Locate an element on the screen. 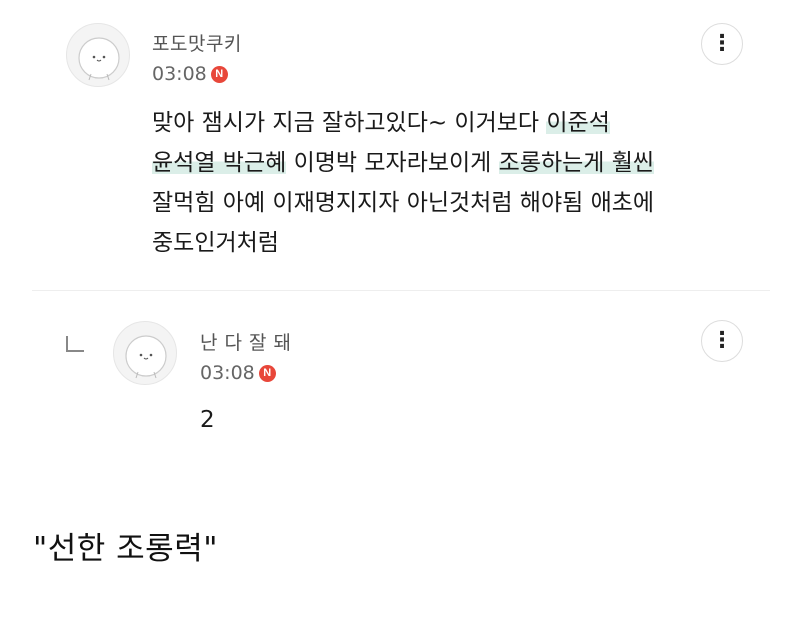 The image size is (800, 623). comment-text-segment: 이명박 모자라보이게 is located at coordinates (392, 163).